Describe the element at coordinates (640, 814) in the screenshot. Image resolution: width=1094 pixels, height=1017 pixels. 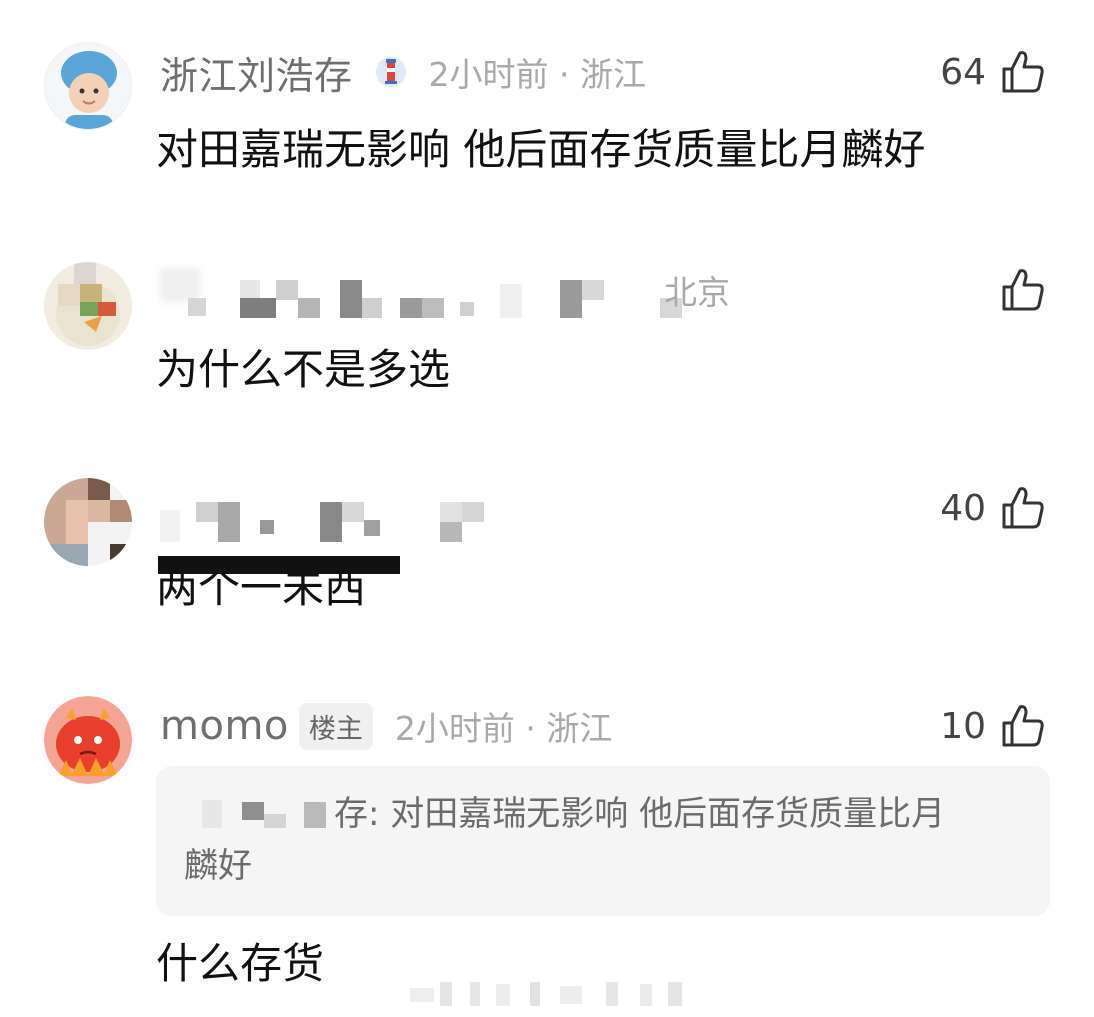
I see `quote-text: 存: 对田嘉瑞无影响 他后面存货质量比月` at that location.